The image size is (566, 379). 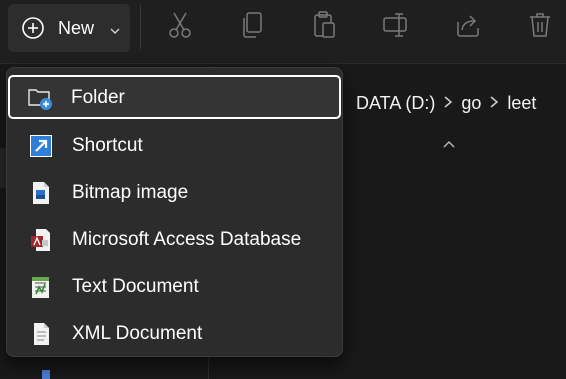 I want to click on menu-item-label: Text Document, so click(x=135, y=286).